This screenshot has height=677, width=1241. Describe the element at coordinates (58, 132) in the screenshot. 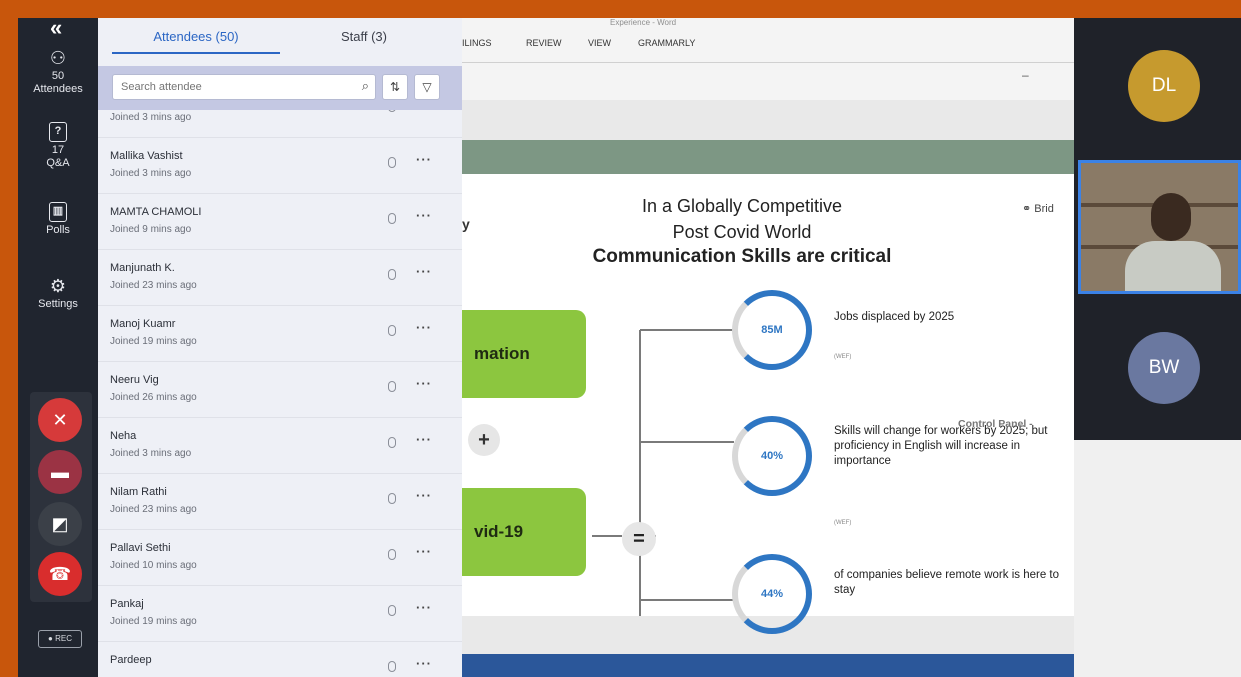

I see `question-icon: ?` at that location.